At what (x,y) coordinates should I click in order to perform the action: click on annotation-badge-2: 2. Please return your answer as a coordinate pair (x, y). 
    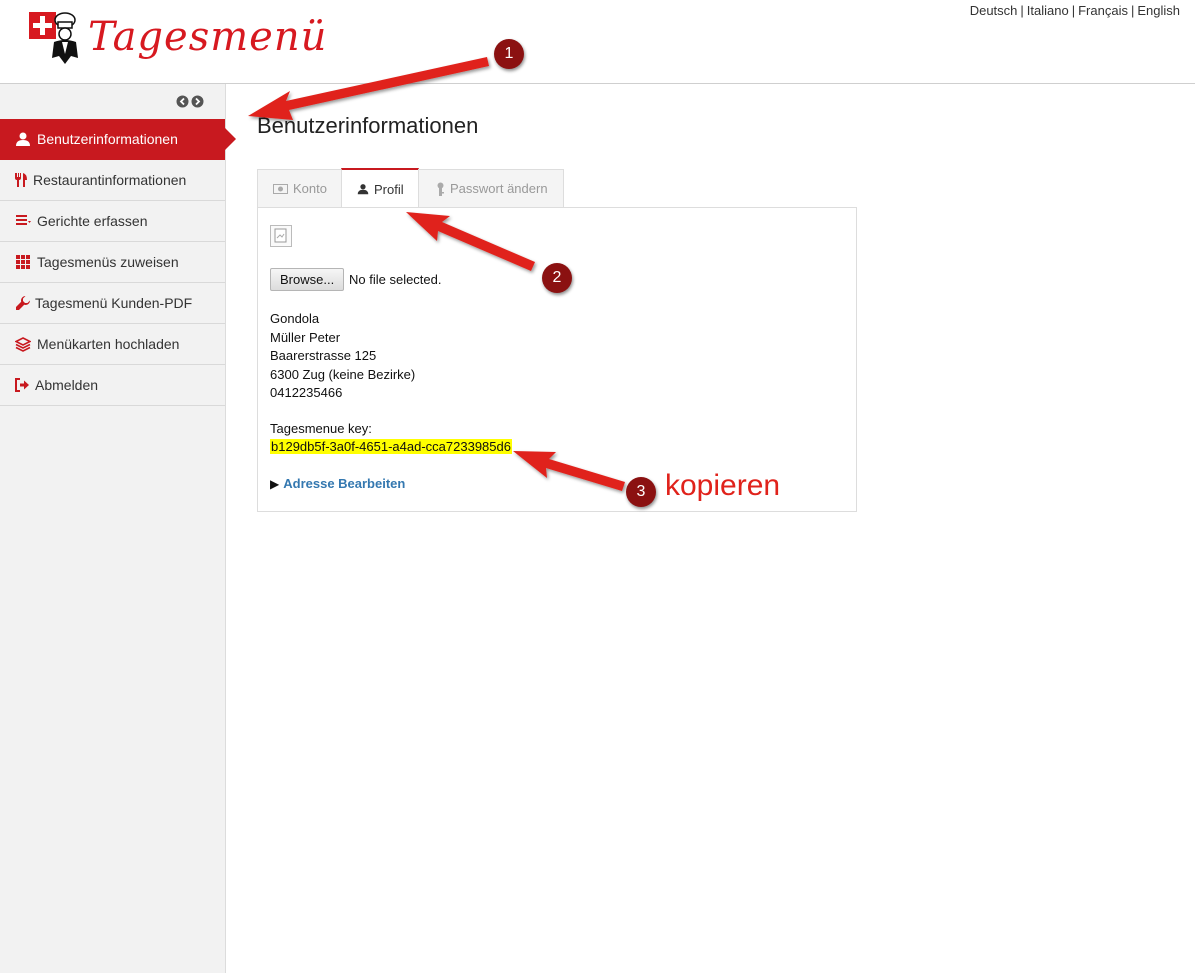
    Looking at the image, I should click on (557, 278).